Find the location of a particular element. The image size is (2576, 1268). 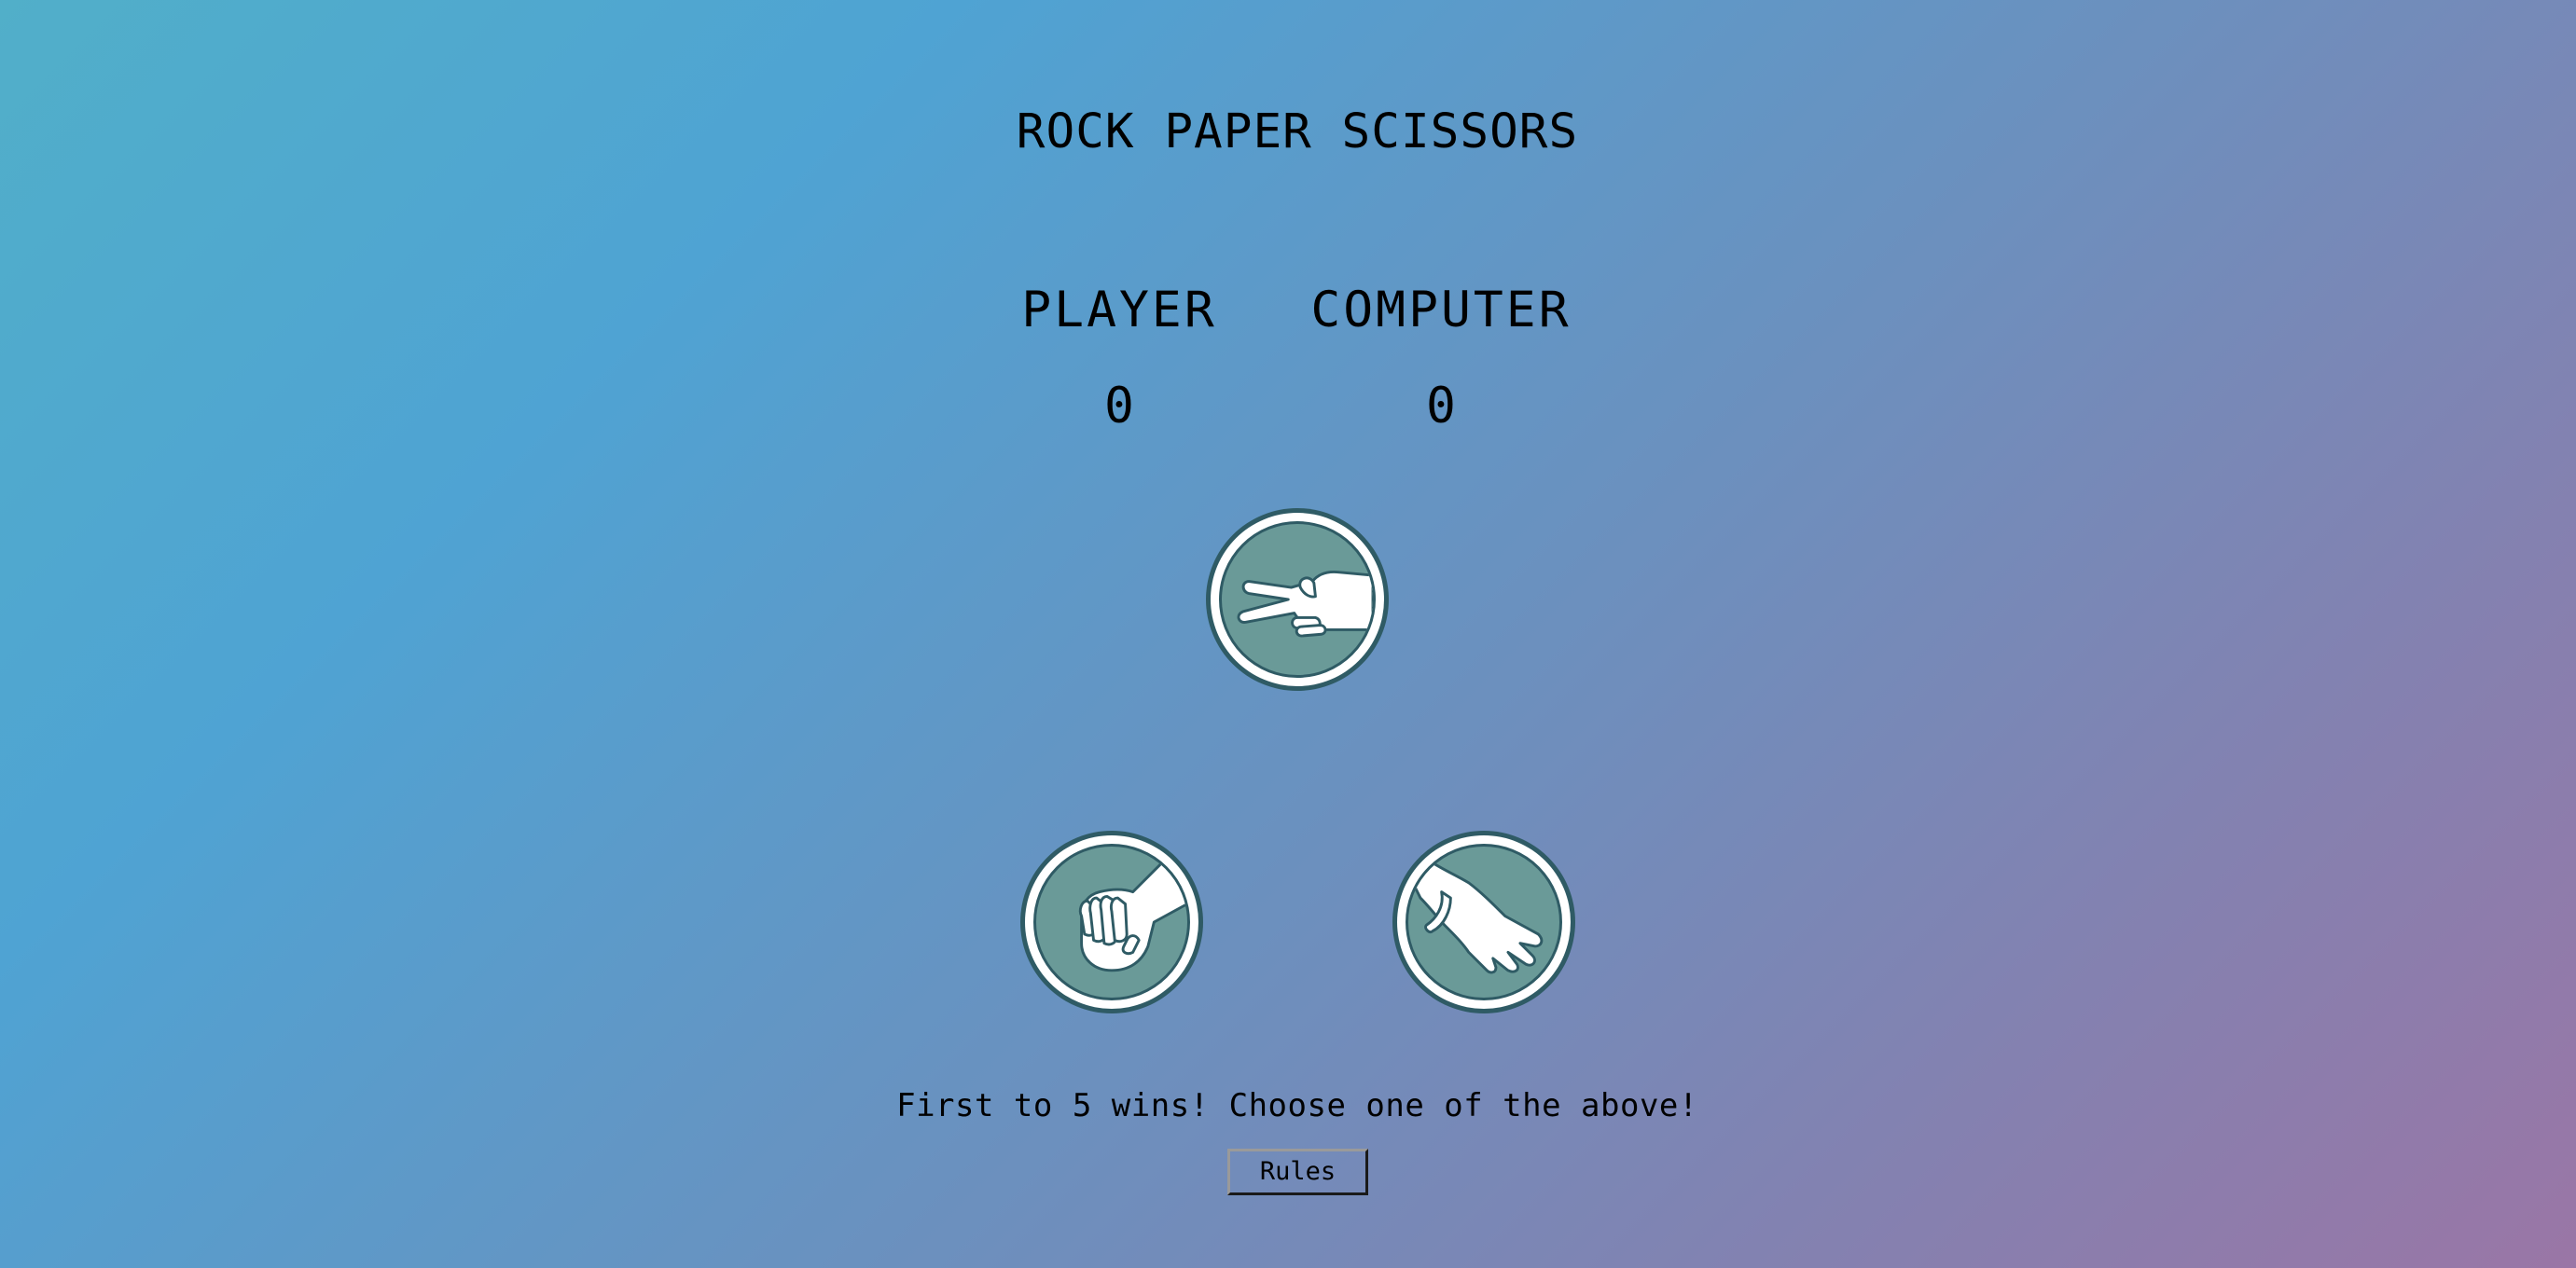

rock-button is located at coordinates (1111, 922).